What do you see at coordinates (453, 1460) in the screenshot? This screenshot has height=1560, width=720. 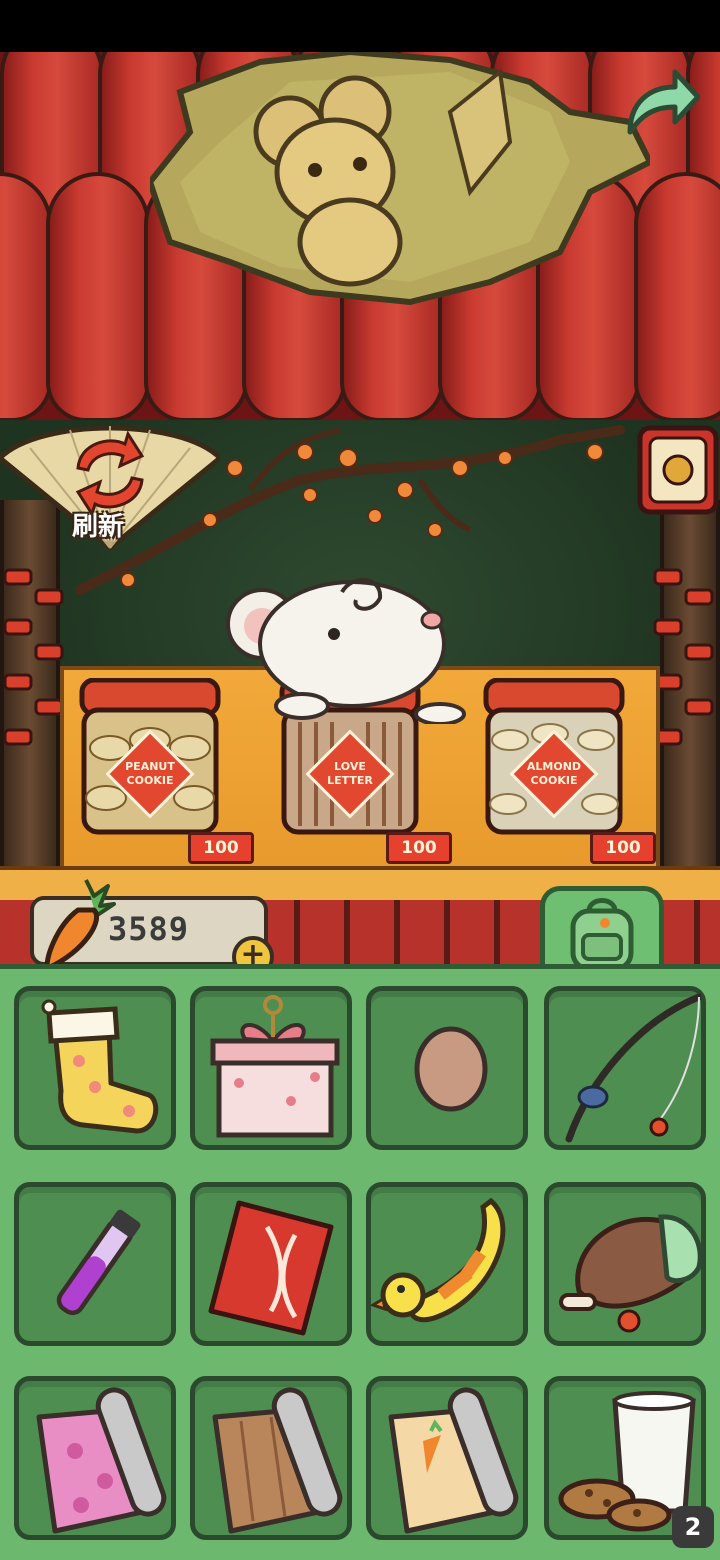 I see `carrot-wallpaper-roll-icon` at bounding box center [453, 1460].